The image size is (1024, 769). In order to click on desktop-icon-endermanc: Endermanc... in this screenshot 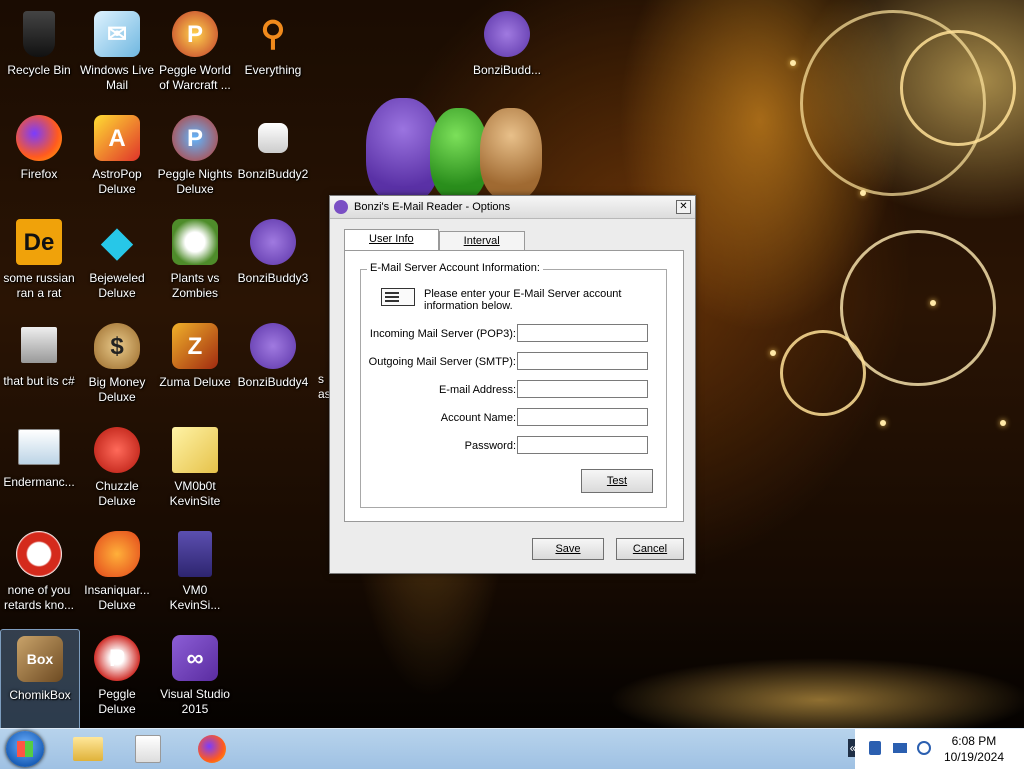, I will do `click(39, 471)`.